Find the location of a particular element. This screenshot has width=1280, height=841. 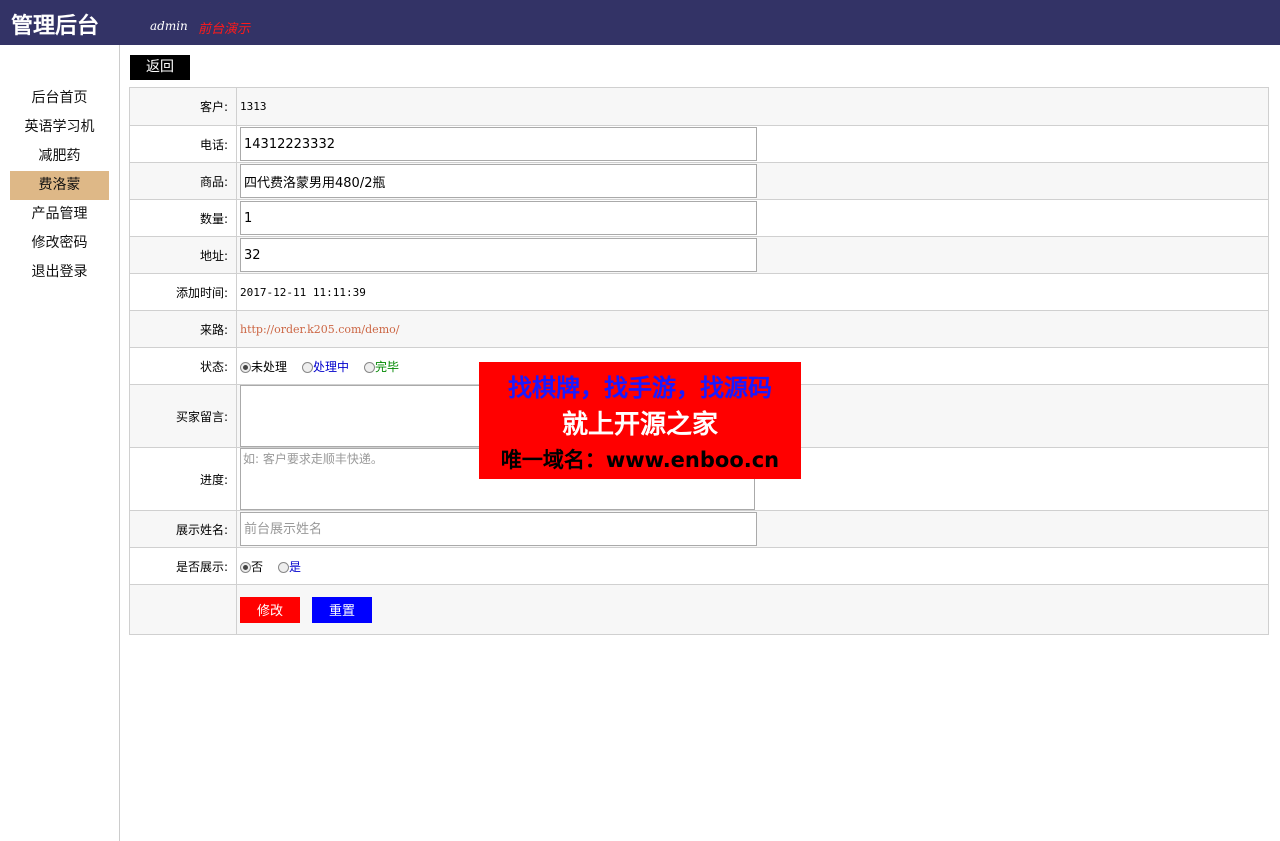

app-title: 管理后台 is located at coordinates (55, 26).